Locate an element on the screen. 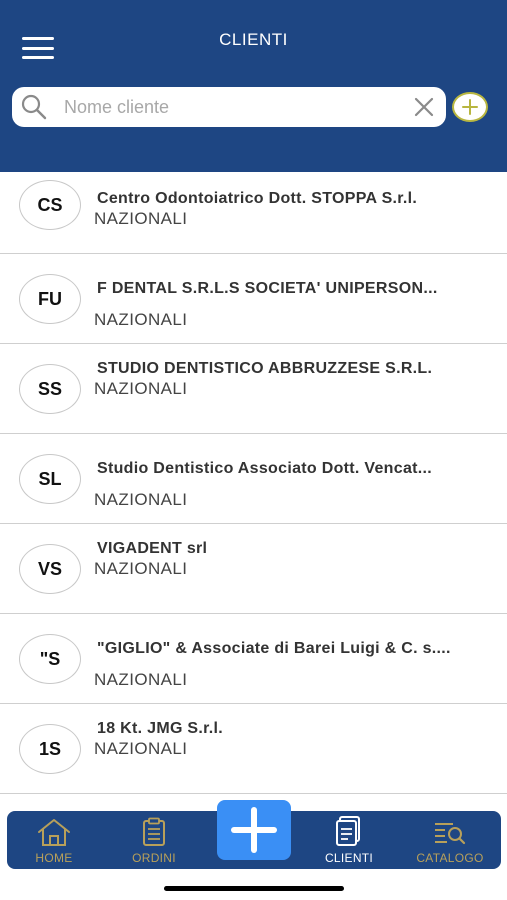 The width and height of the screenshot is (507, 900). catalog-search-icon is located at coordinates (450, 834).